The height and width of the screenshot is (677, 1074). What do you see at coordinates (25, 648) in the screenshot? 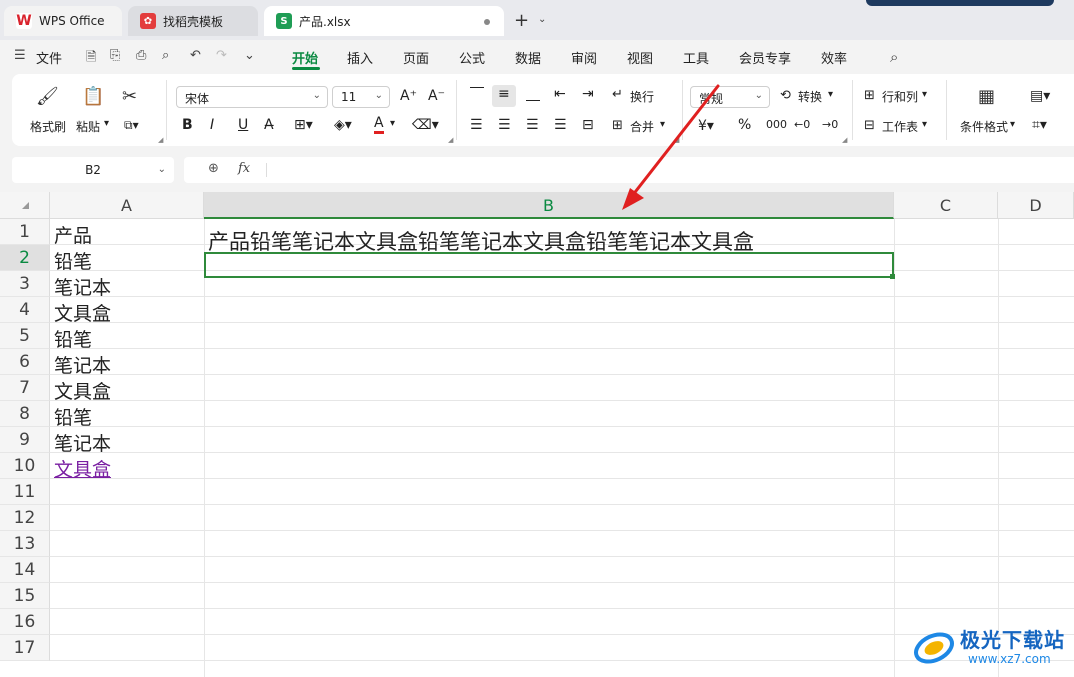
I see `row-header-17: 17` at bounding box center [25, 648].